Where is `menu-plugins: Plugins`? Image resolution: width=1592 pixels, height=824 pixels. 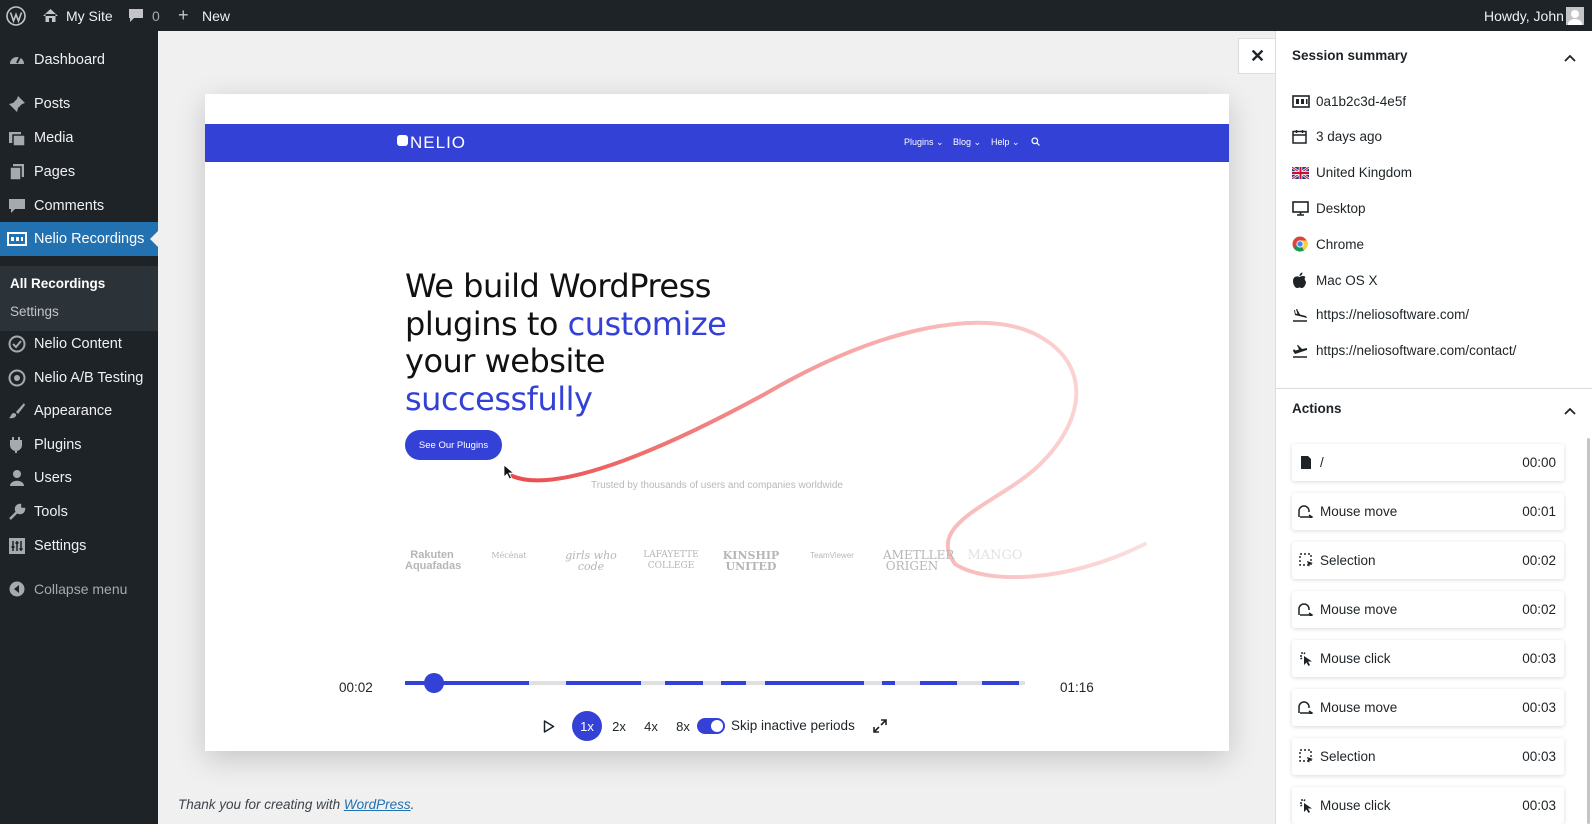 menu-plugins: Plugins is located at coordinates (79, 445).